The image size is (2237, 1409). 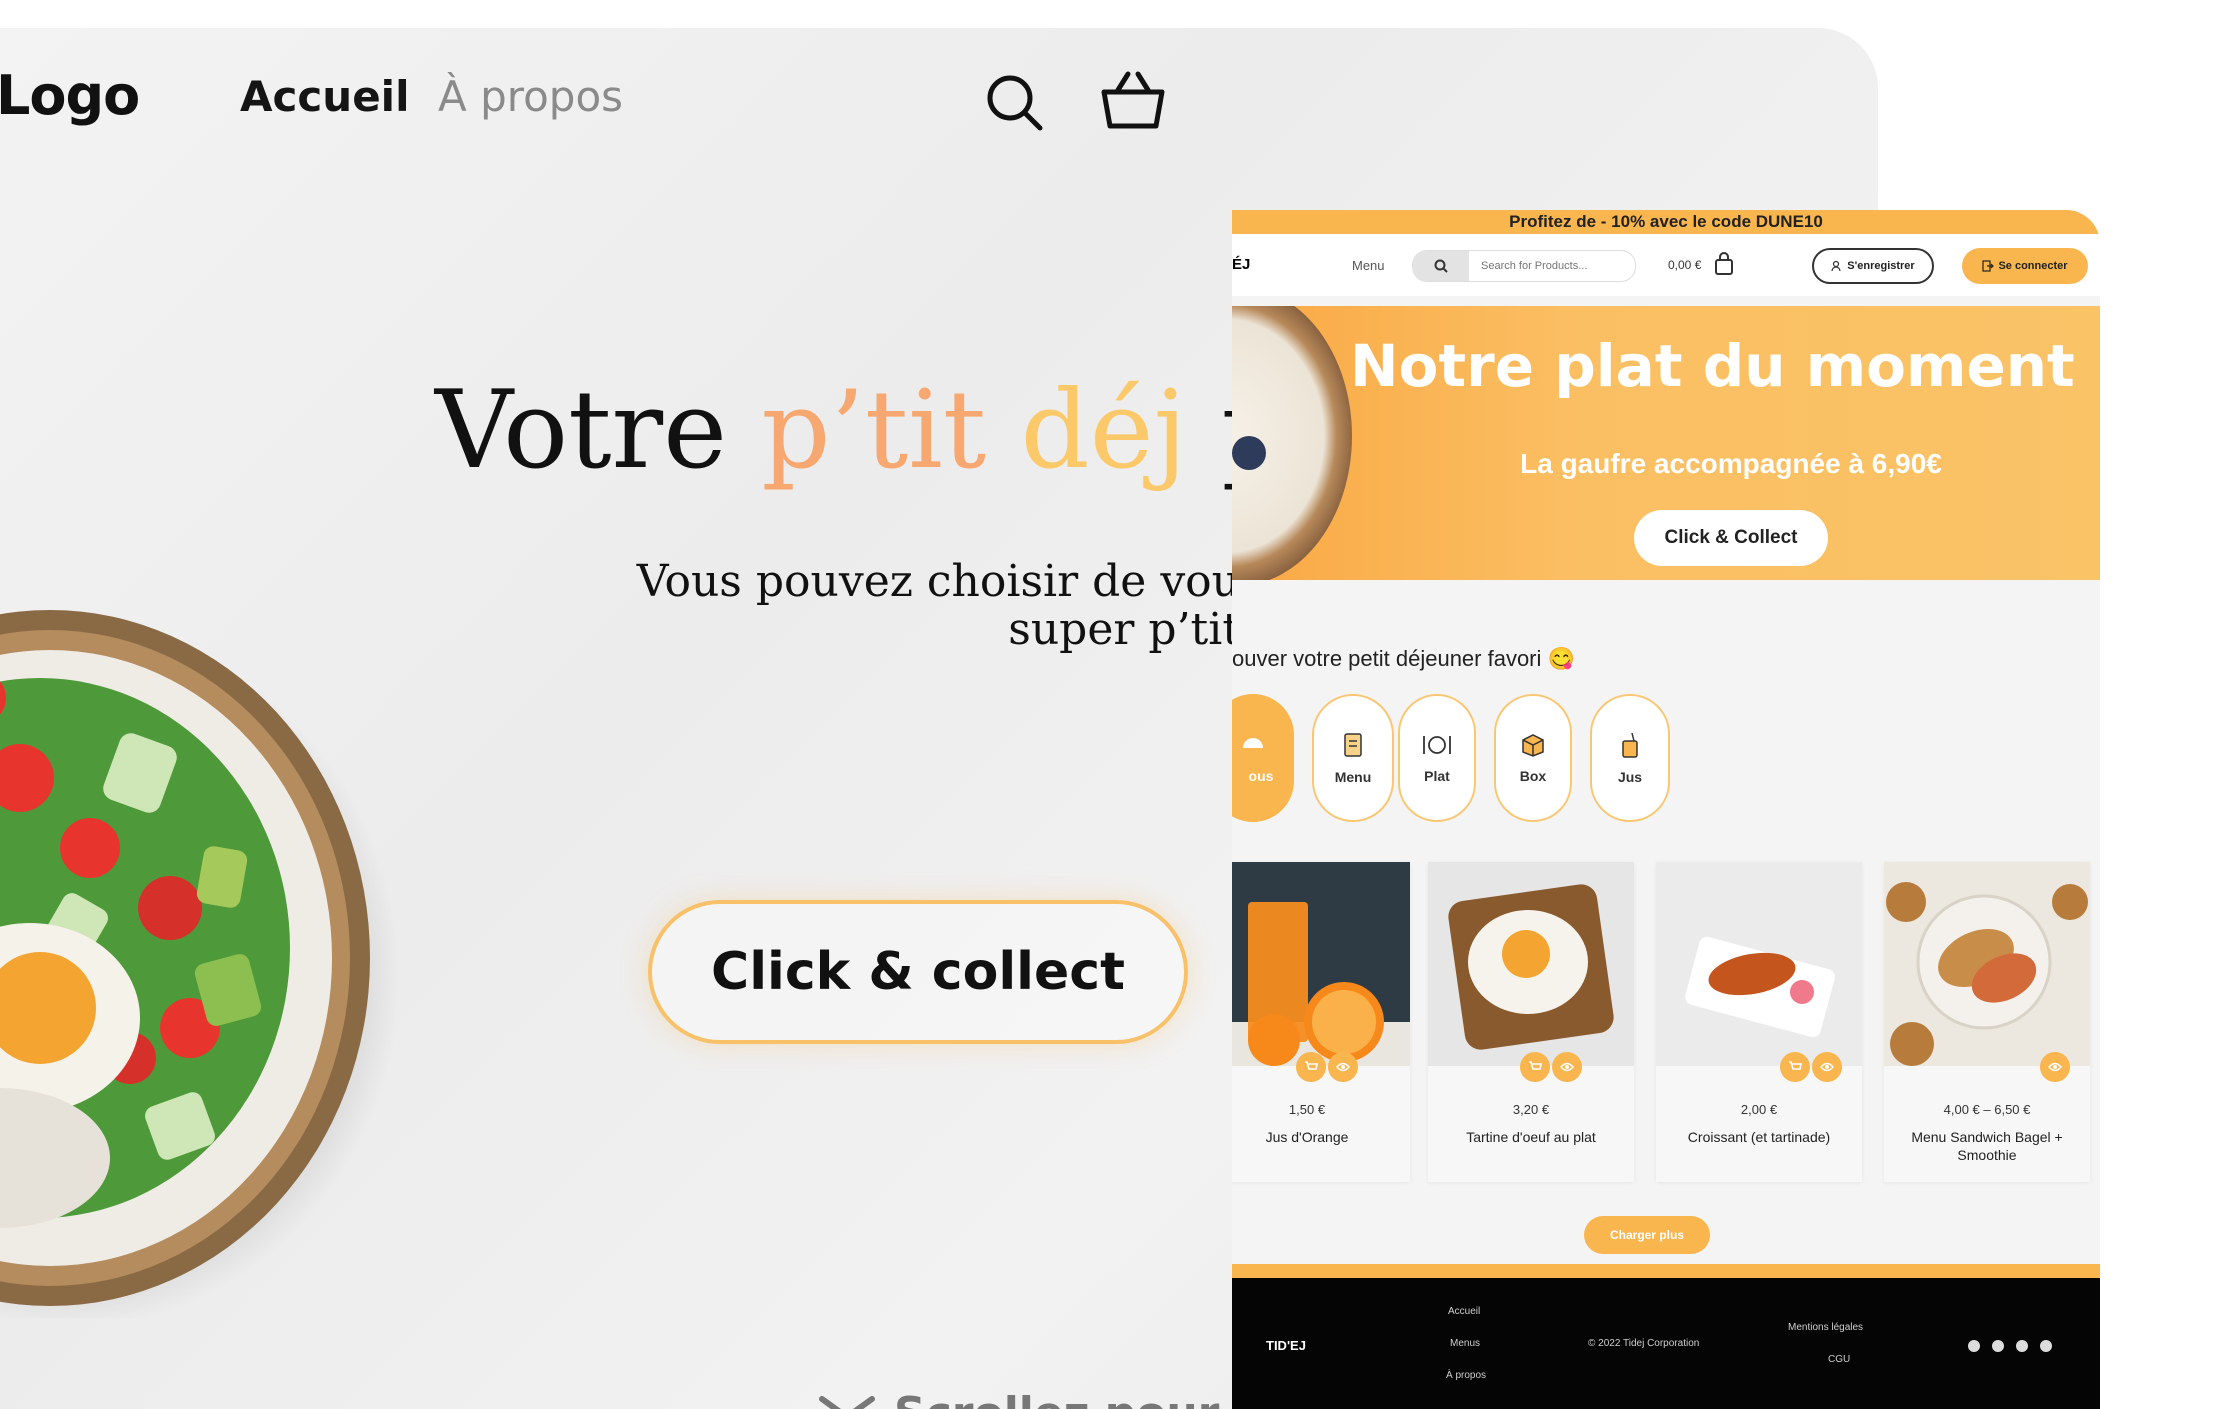 I want to click on nav-link-about: À propos, so click(x=530, y=96).